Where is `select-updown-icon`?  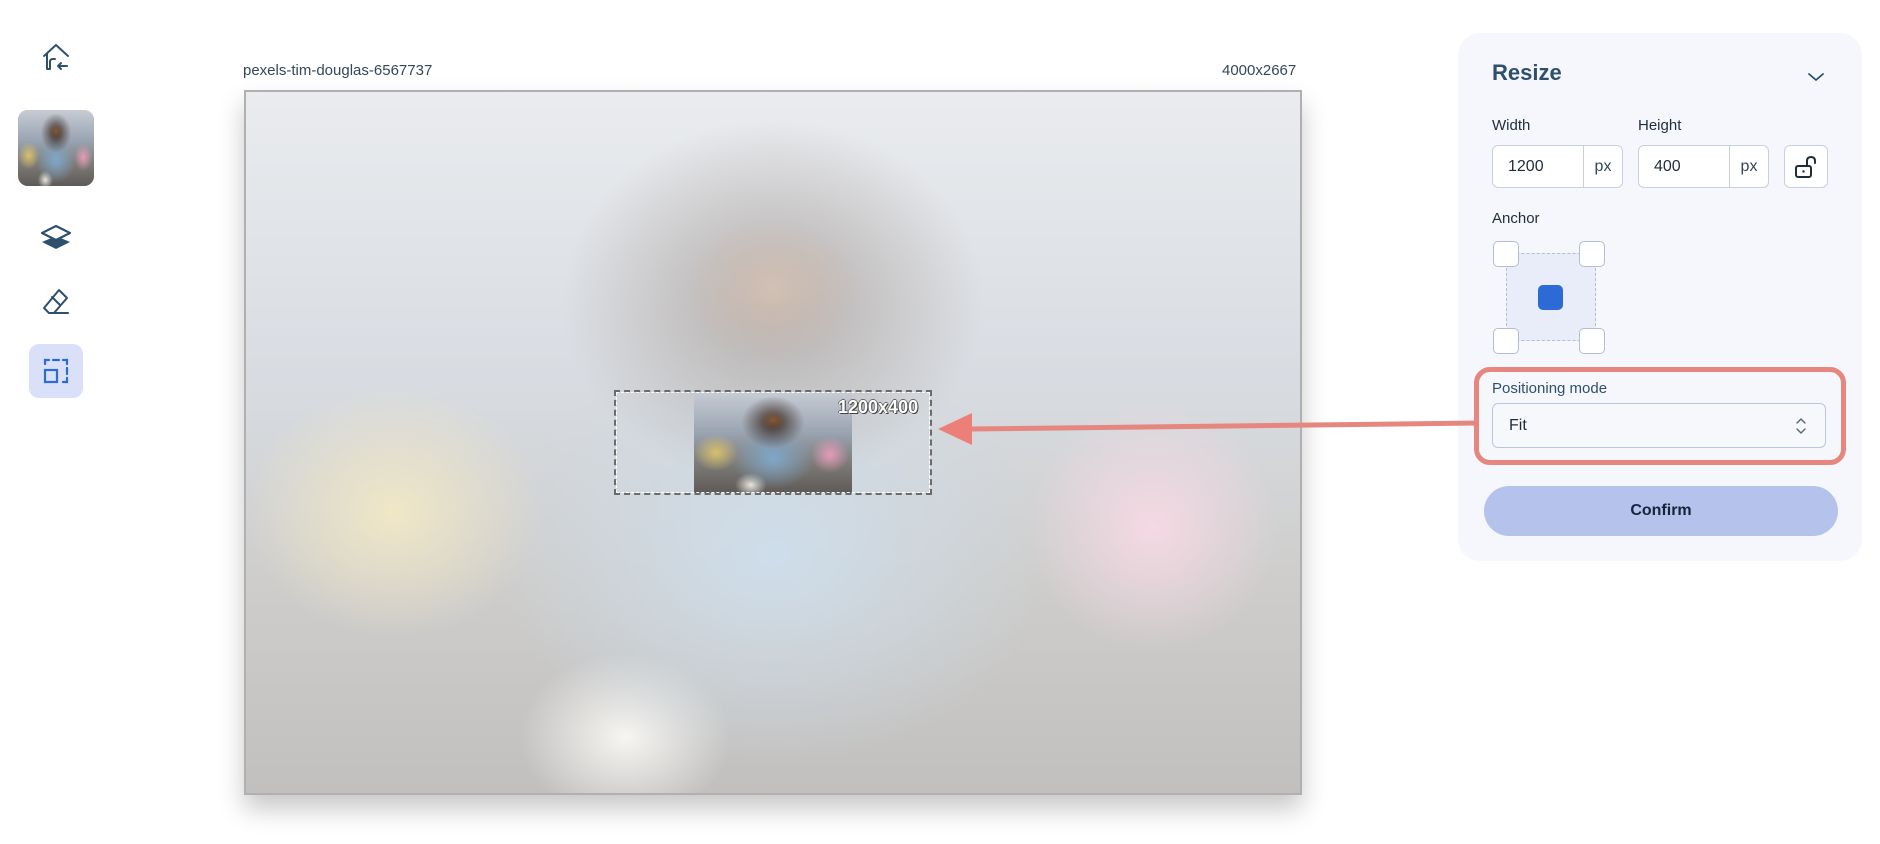 select-updown-icon is located at coordinates (1801, 426).